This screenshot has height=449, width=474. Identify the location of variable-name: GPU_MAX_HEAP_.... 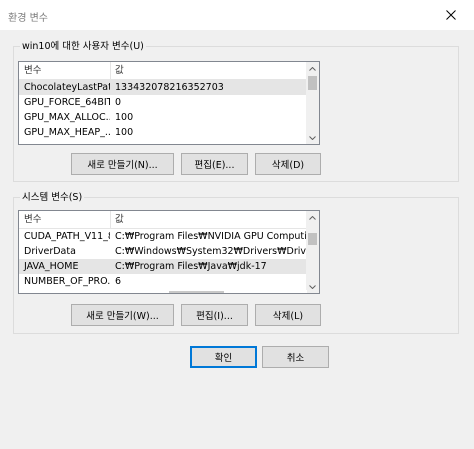
(67, 132).